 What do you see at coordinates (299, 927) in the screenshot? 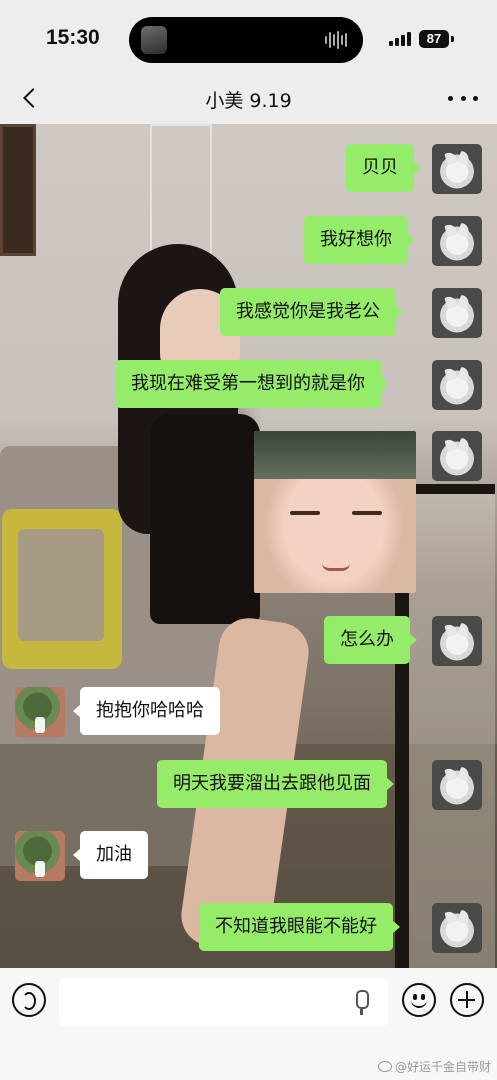
I see `message-bubble-sent: 不知道我眼能不能好` at bounding box center [299, 927].